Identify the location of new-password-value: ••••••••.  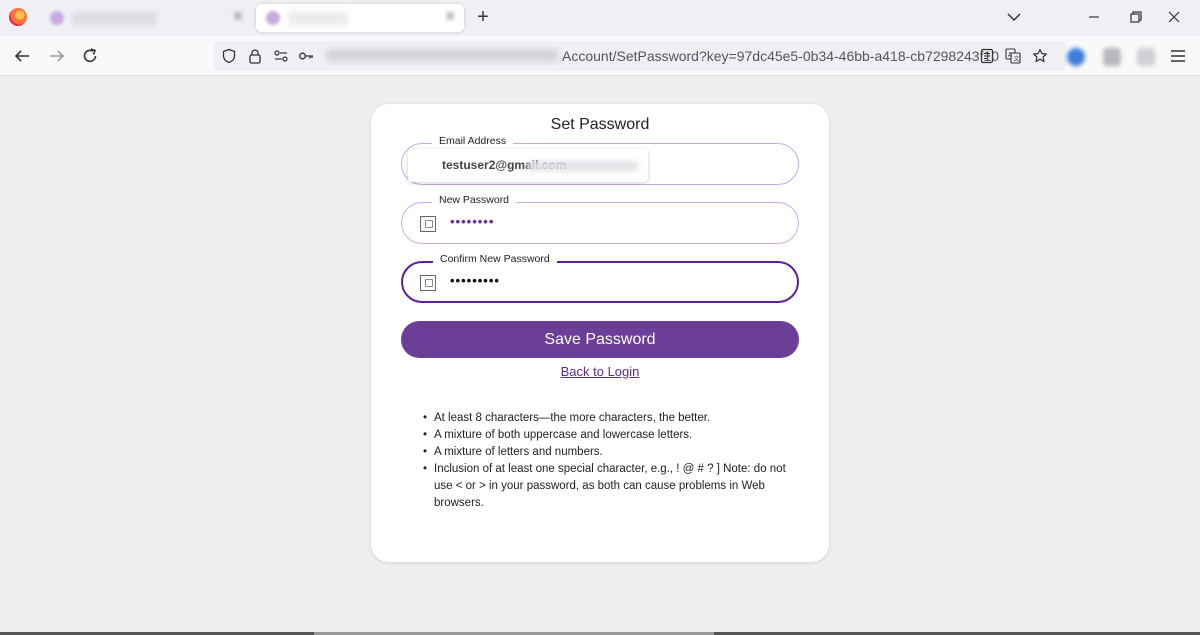
(472, 221).